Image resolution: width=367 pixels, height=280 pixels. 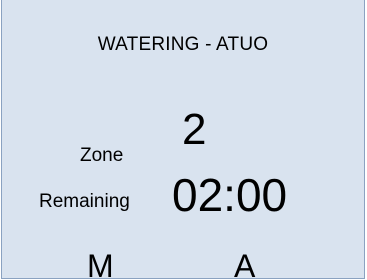 I want to click on remaining-label: Remaining, so click(x=84, y=201).